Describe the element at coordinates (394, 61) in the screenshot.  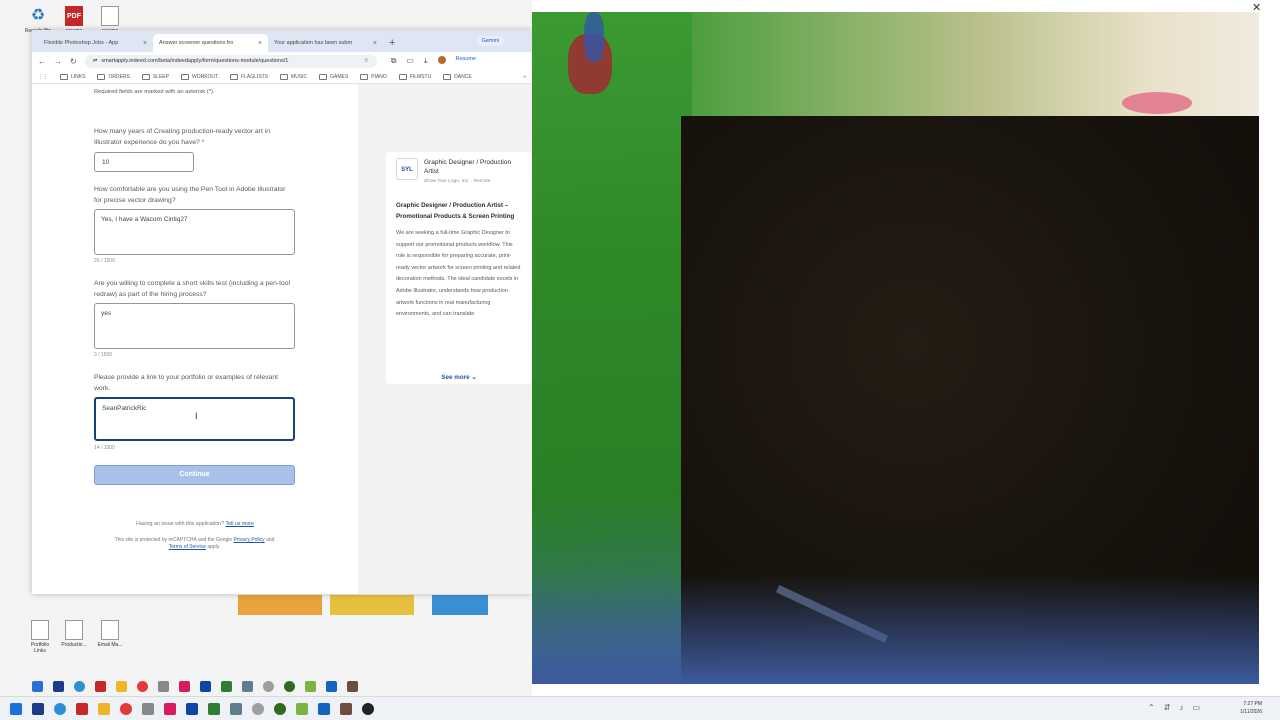
I see `extensions-icon: ⧉` at that location.